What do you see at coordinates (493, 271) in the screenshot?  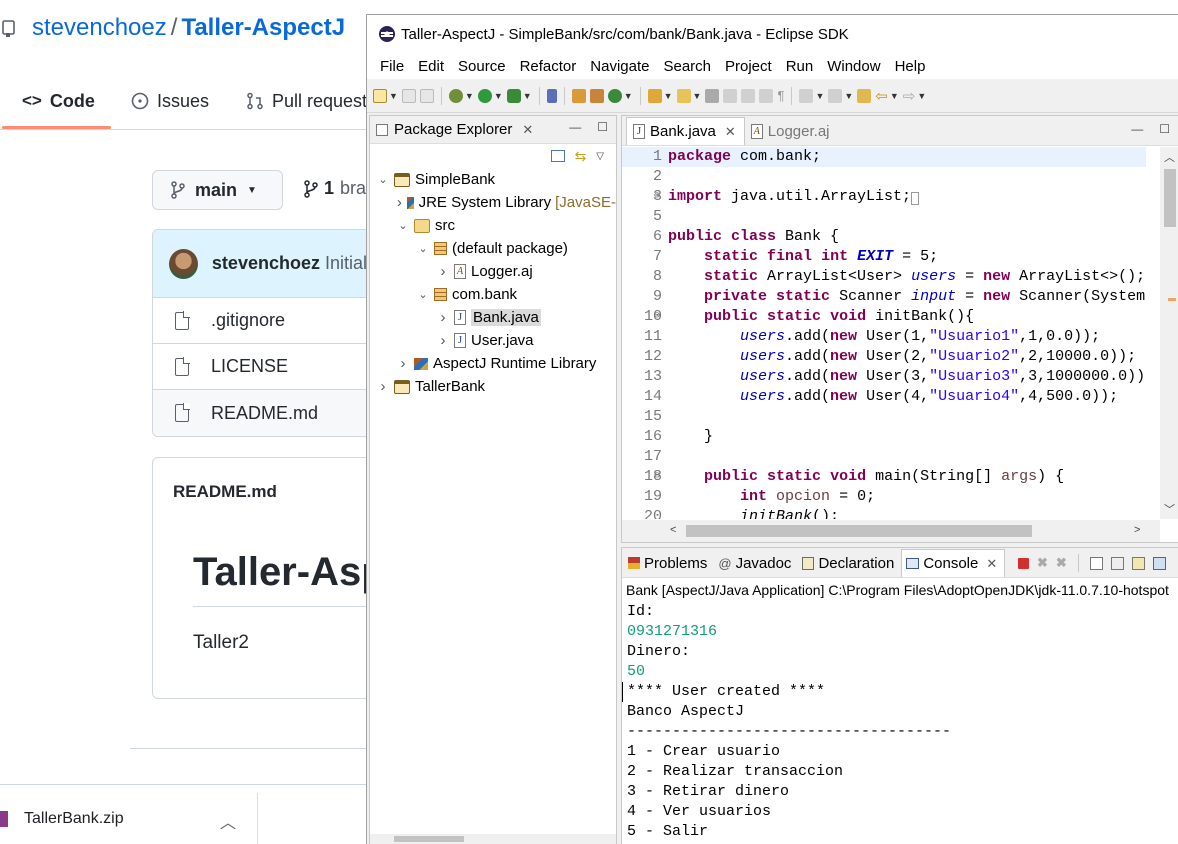 I see `tree-item: › A Logger.aj` at bounding box center [493, 271].